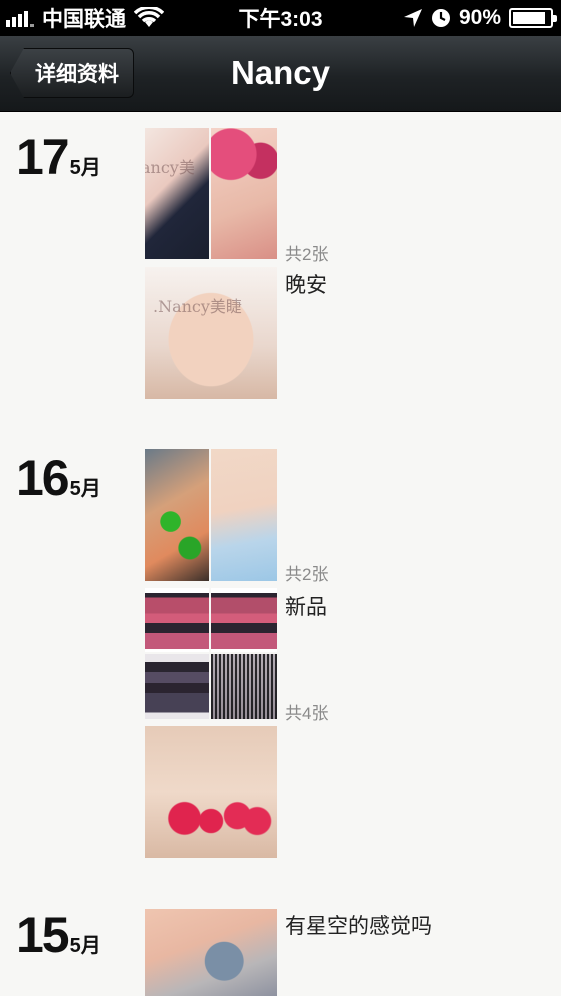  What do you see at coordinates (307, 713) in the screenshot?
I see `photo-count: 共4张` at bounding box center [307, 713].